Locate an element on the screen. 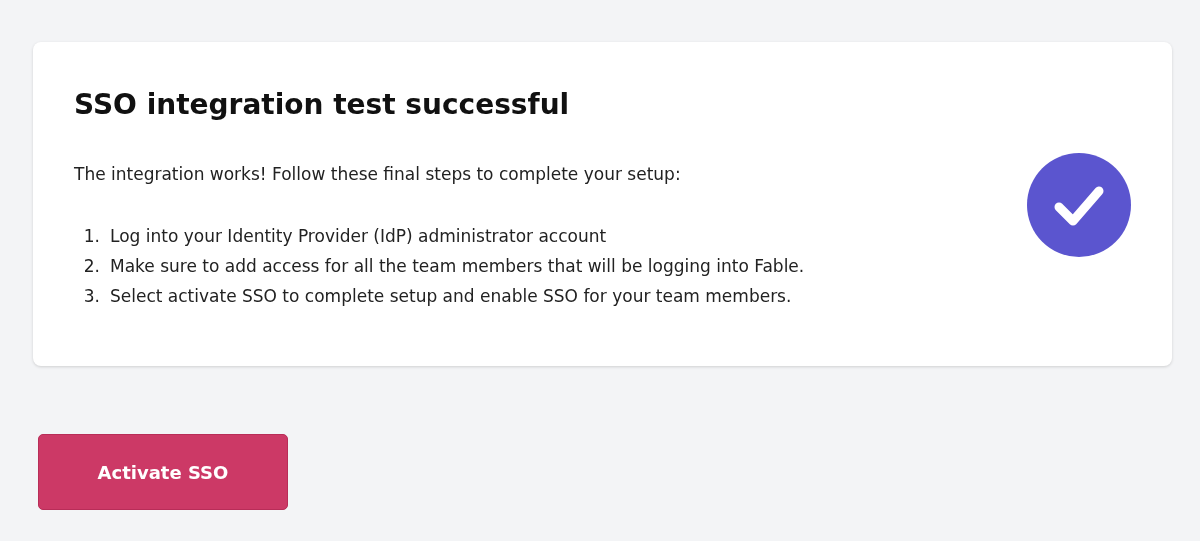 Image resolution: width=1200 pixels, height=541 pixels. step-number: 2. is located at coordinates (91, 266).